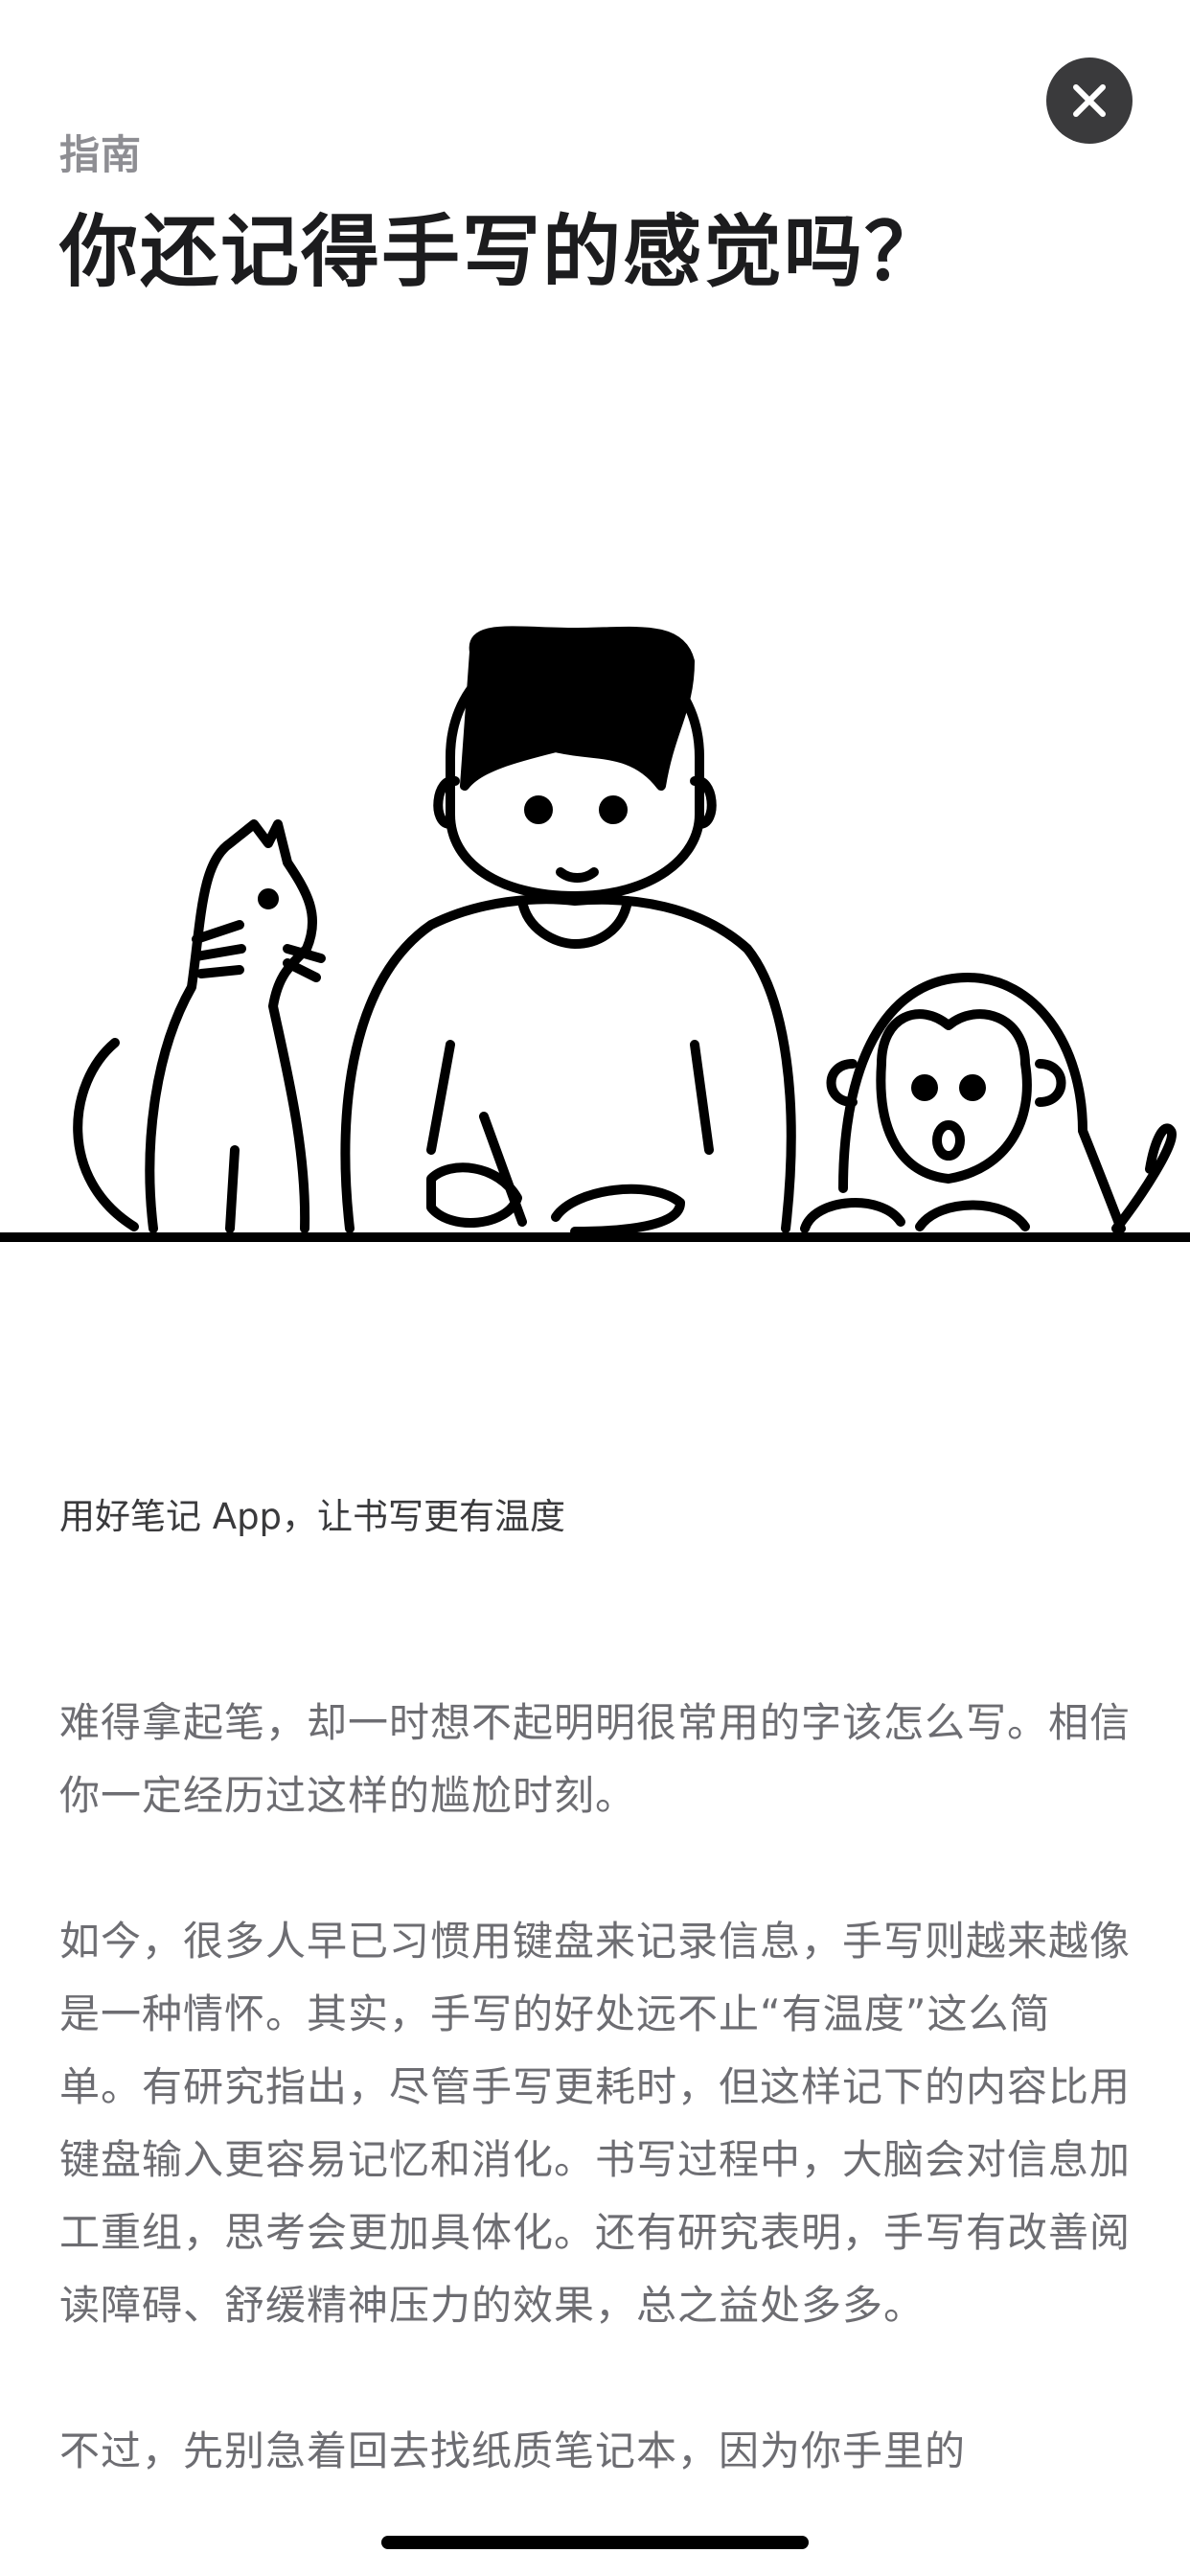 The height and width of the screenshot is (2576, 1190). I want to click on article-subtitle: 用好笔记 App，让书写更有温度, so click(312, 1516).